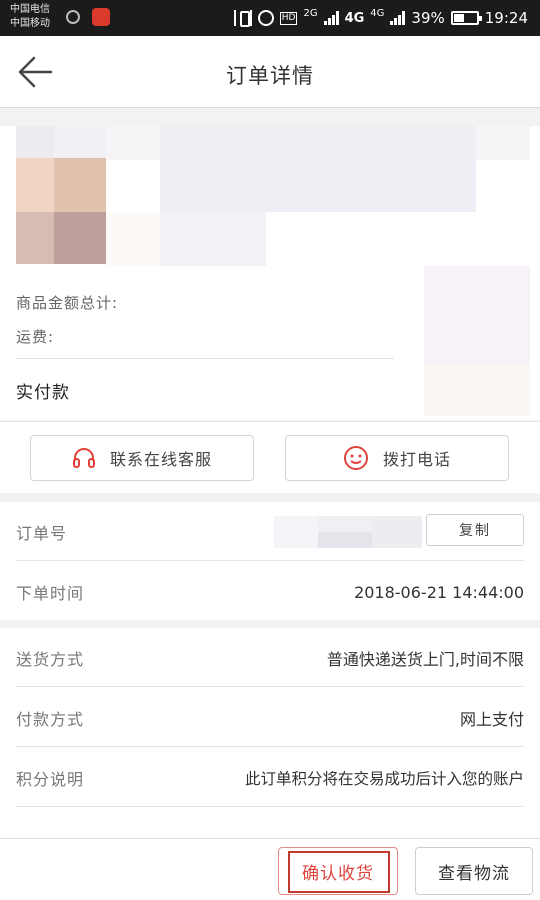 Image resolution: width=540 pixels, height=900 pixels. What do you see at coordinates (355, 458) in the screenshot?
I see `smiley-icon` at bounding box center [355, 458].